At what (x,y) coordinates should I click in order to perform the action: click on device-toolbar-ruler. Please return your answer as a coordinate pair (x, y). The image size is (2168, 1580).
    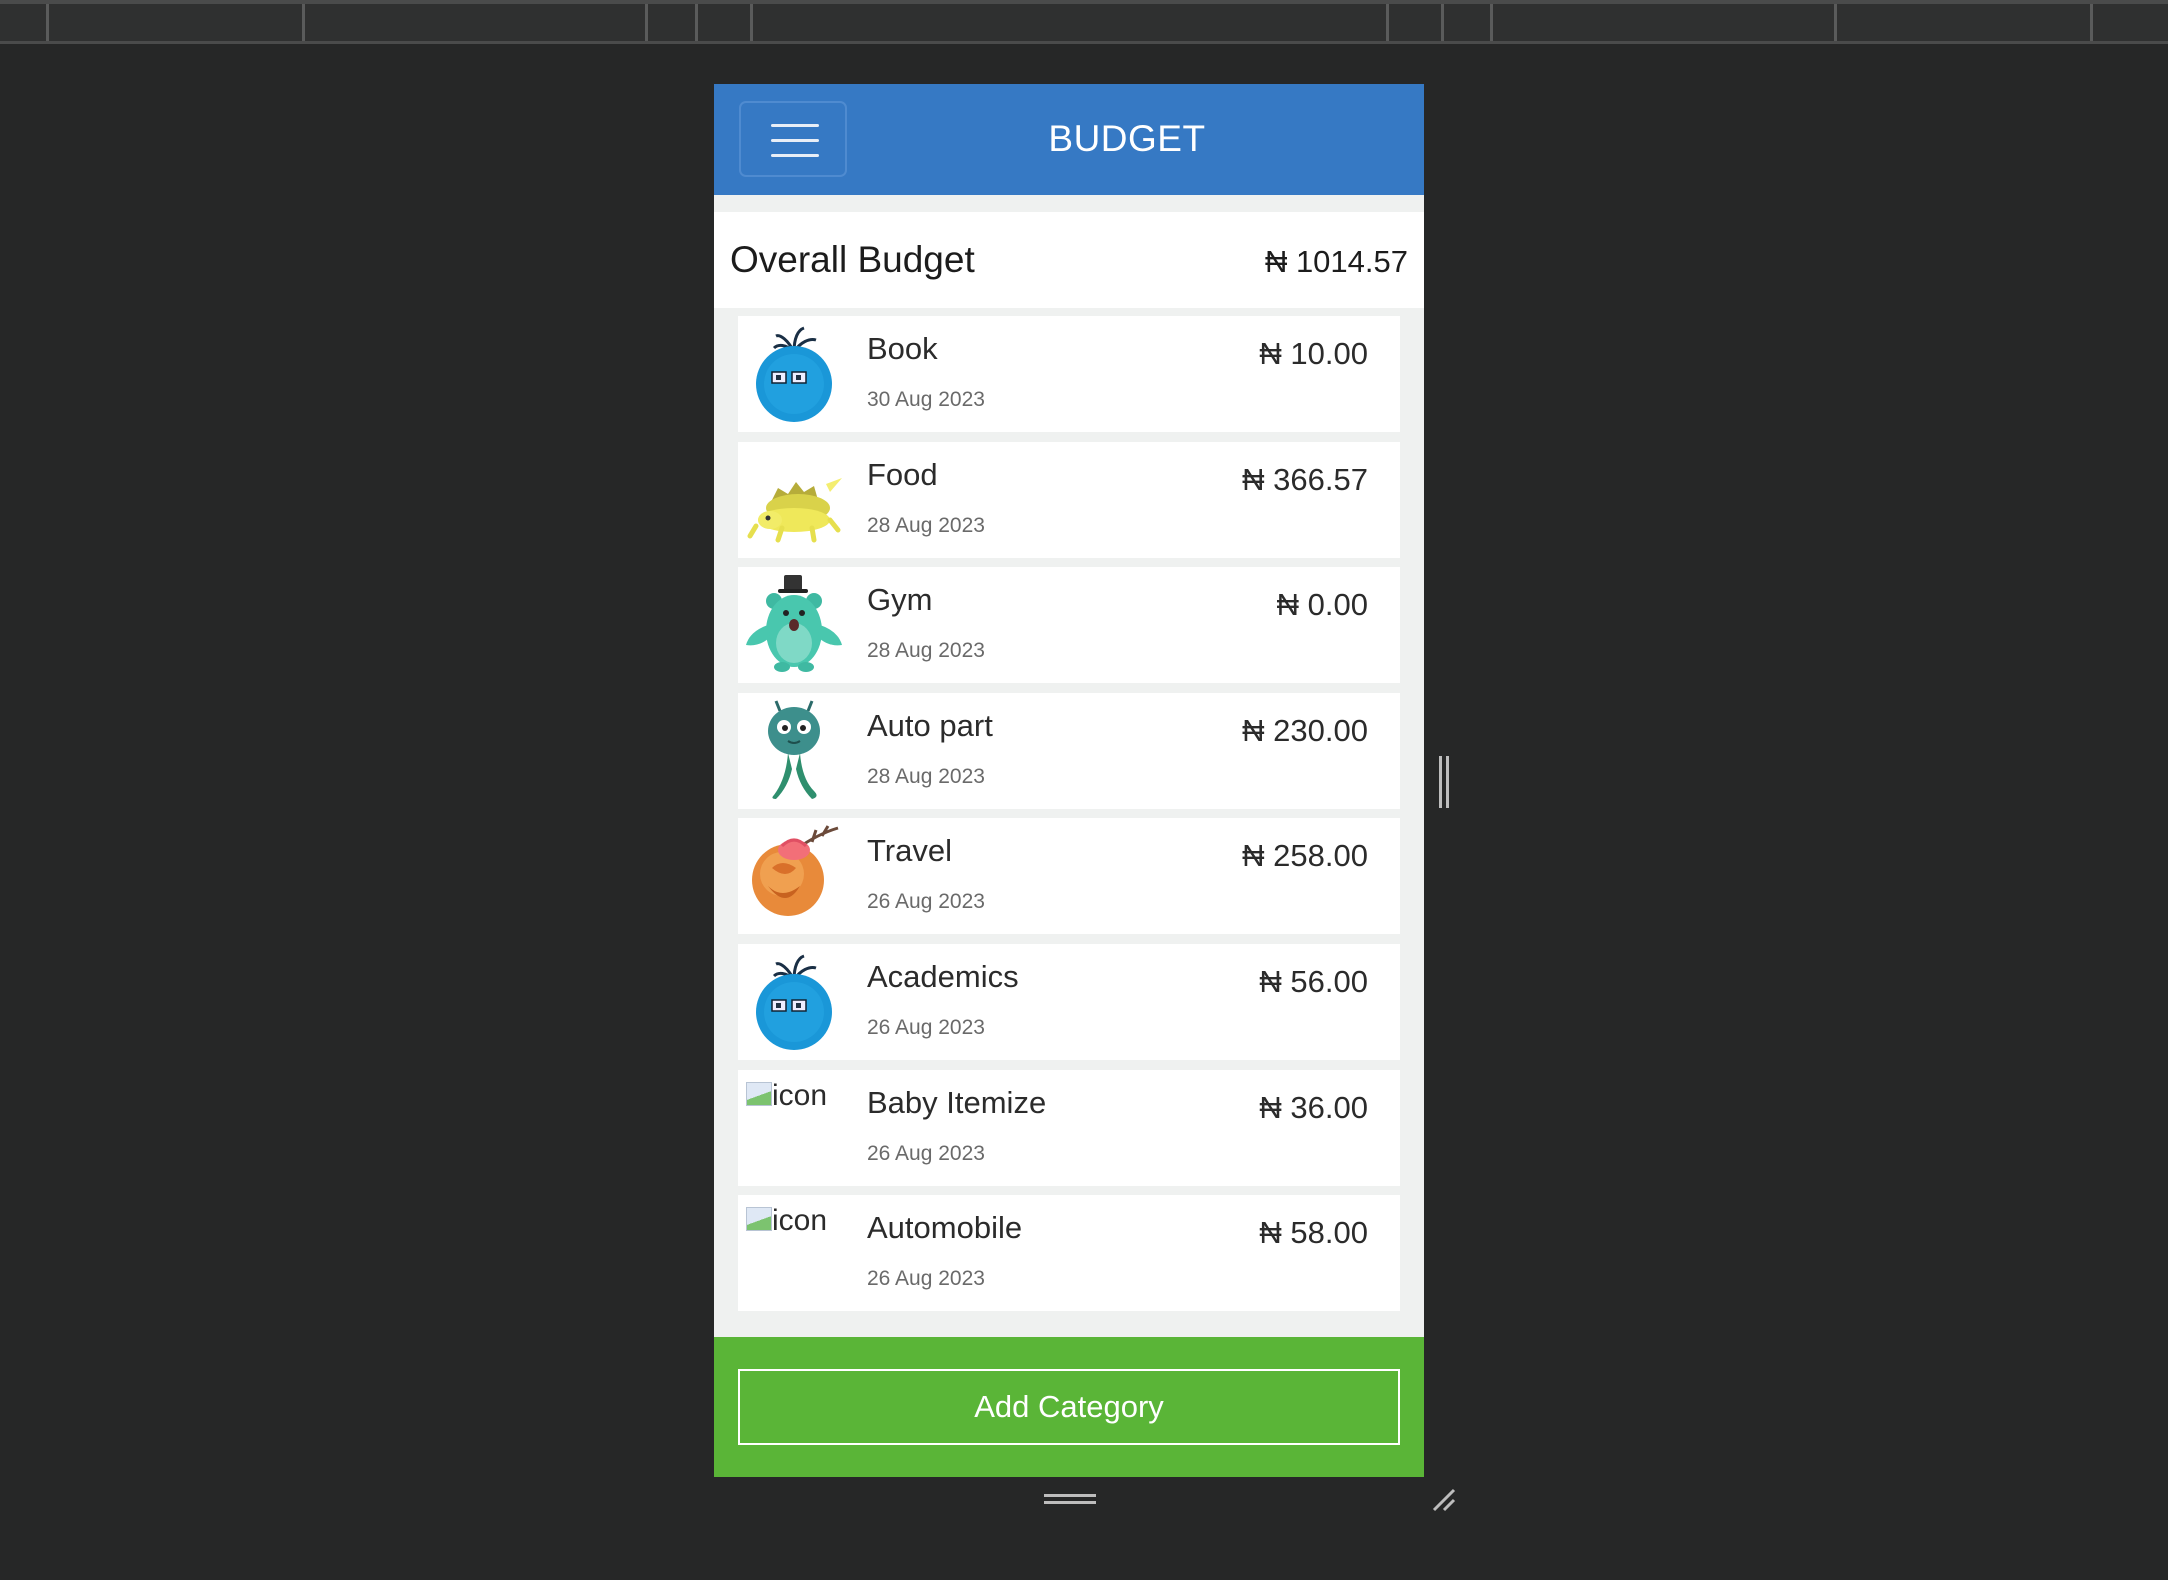
    Looking at the image, I should click on (1084, 22).